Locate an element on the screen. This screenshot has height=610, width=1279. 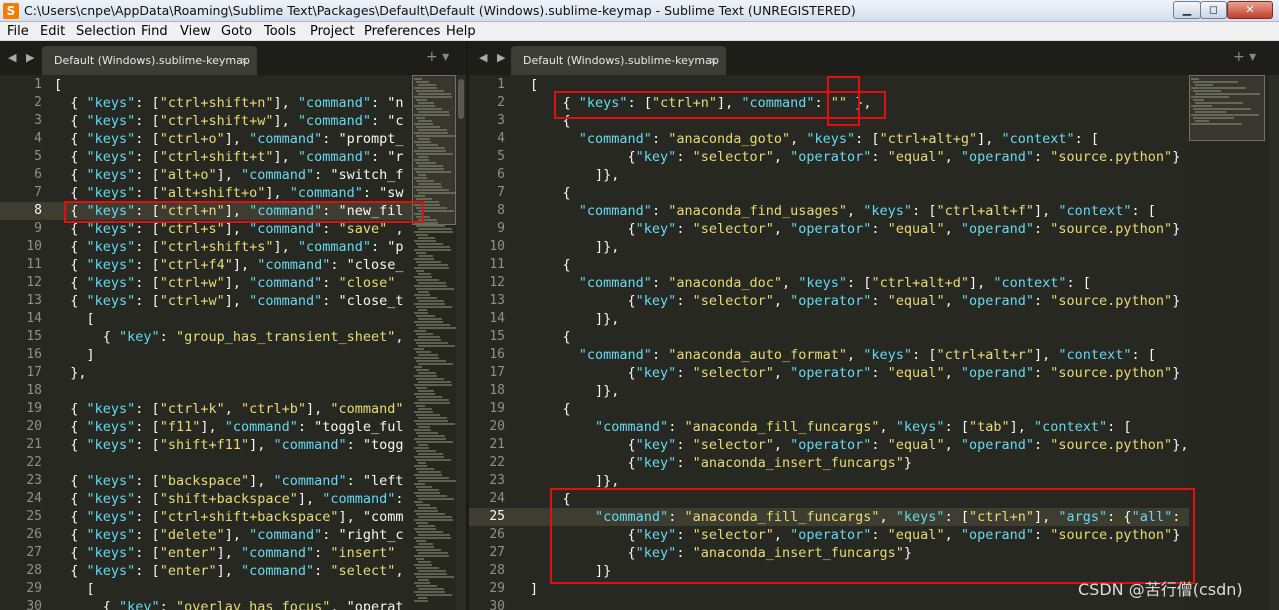
left-tab-close-icon: × is located at coordinates (244, 60).